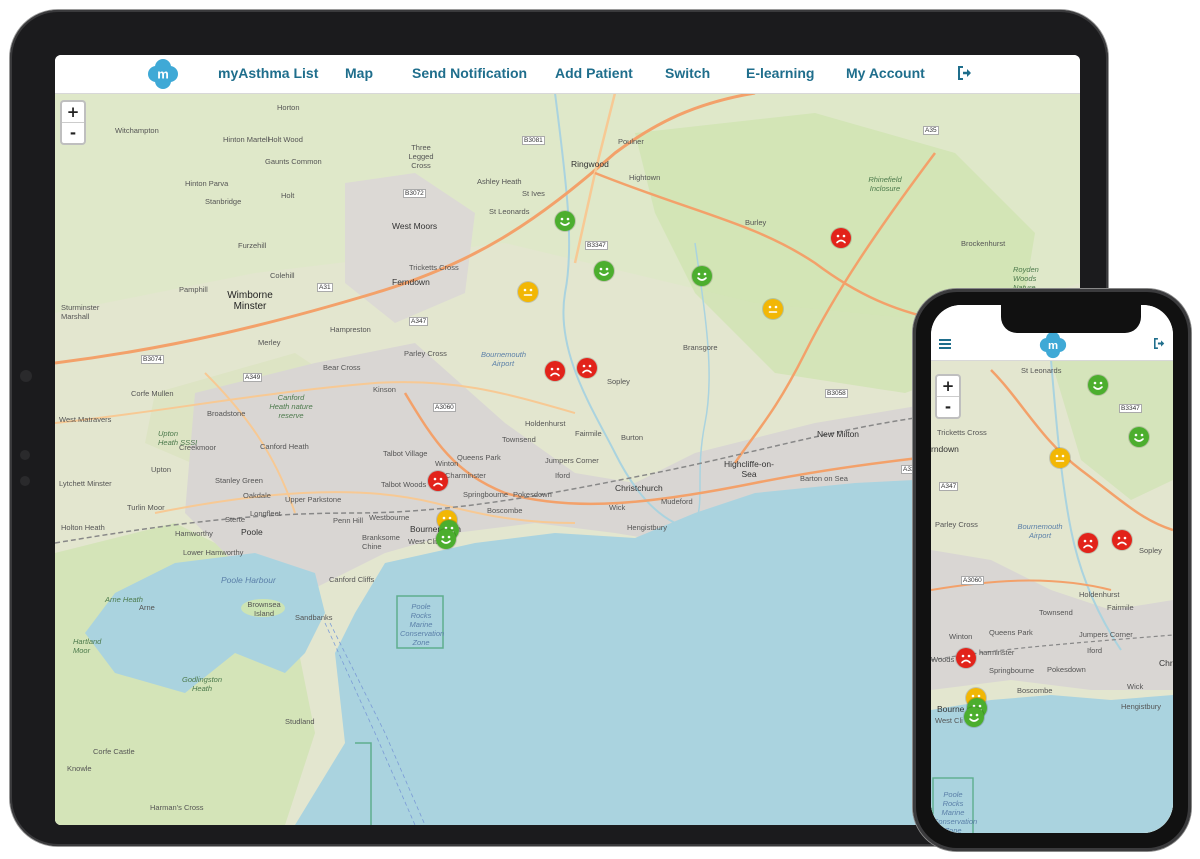 The width and height of the screenshot is (1200, 859). What do you see at coordinates (943, 659) in the screenshot?
I see `map-label: Woods` at bounding box center [943, 659].